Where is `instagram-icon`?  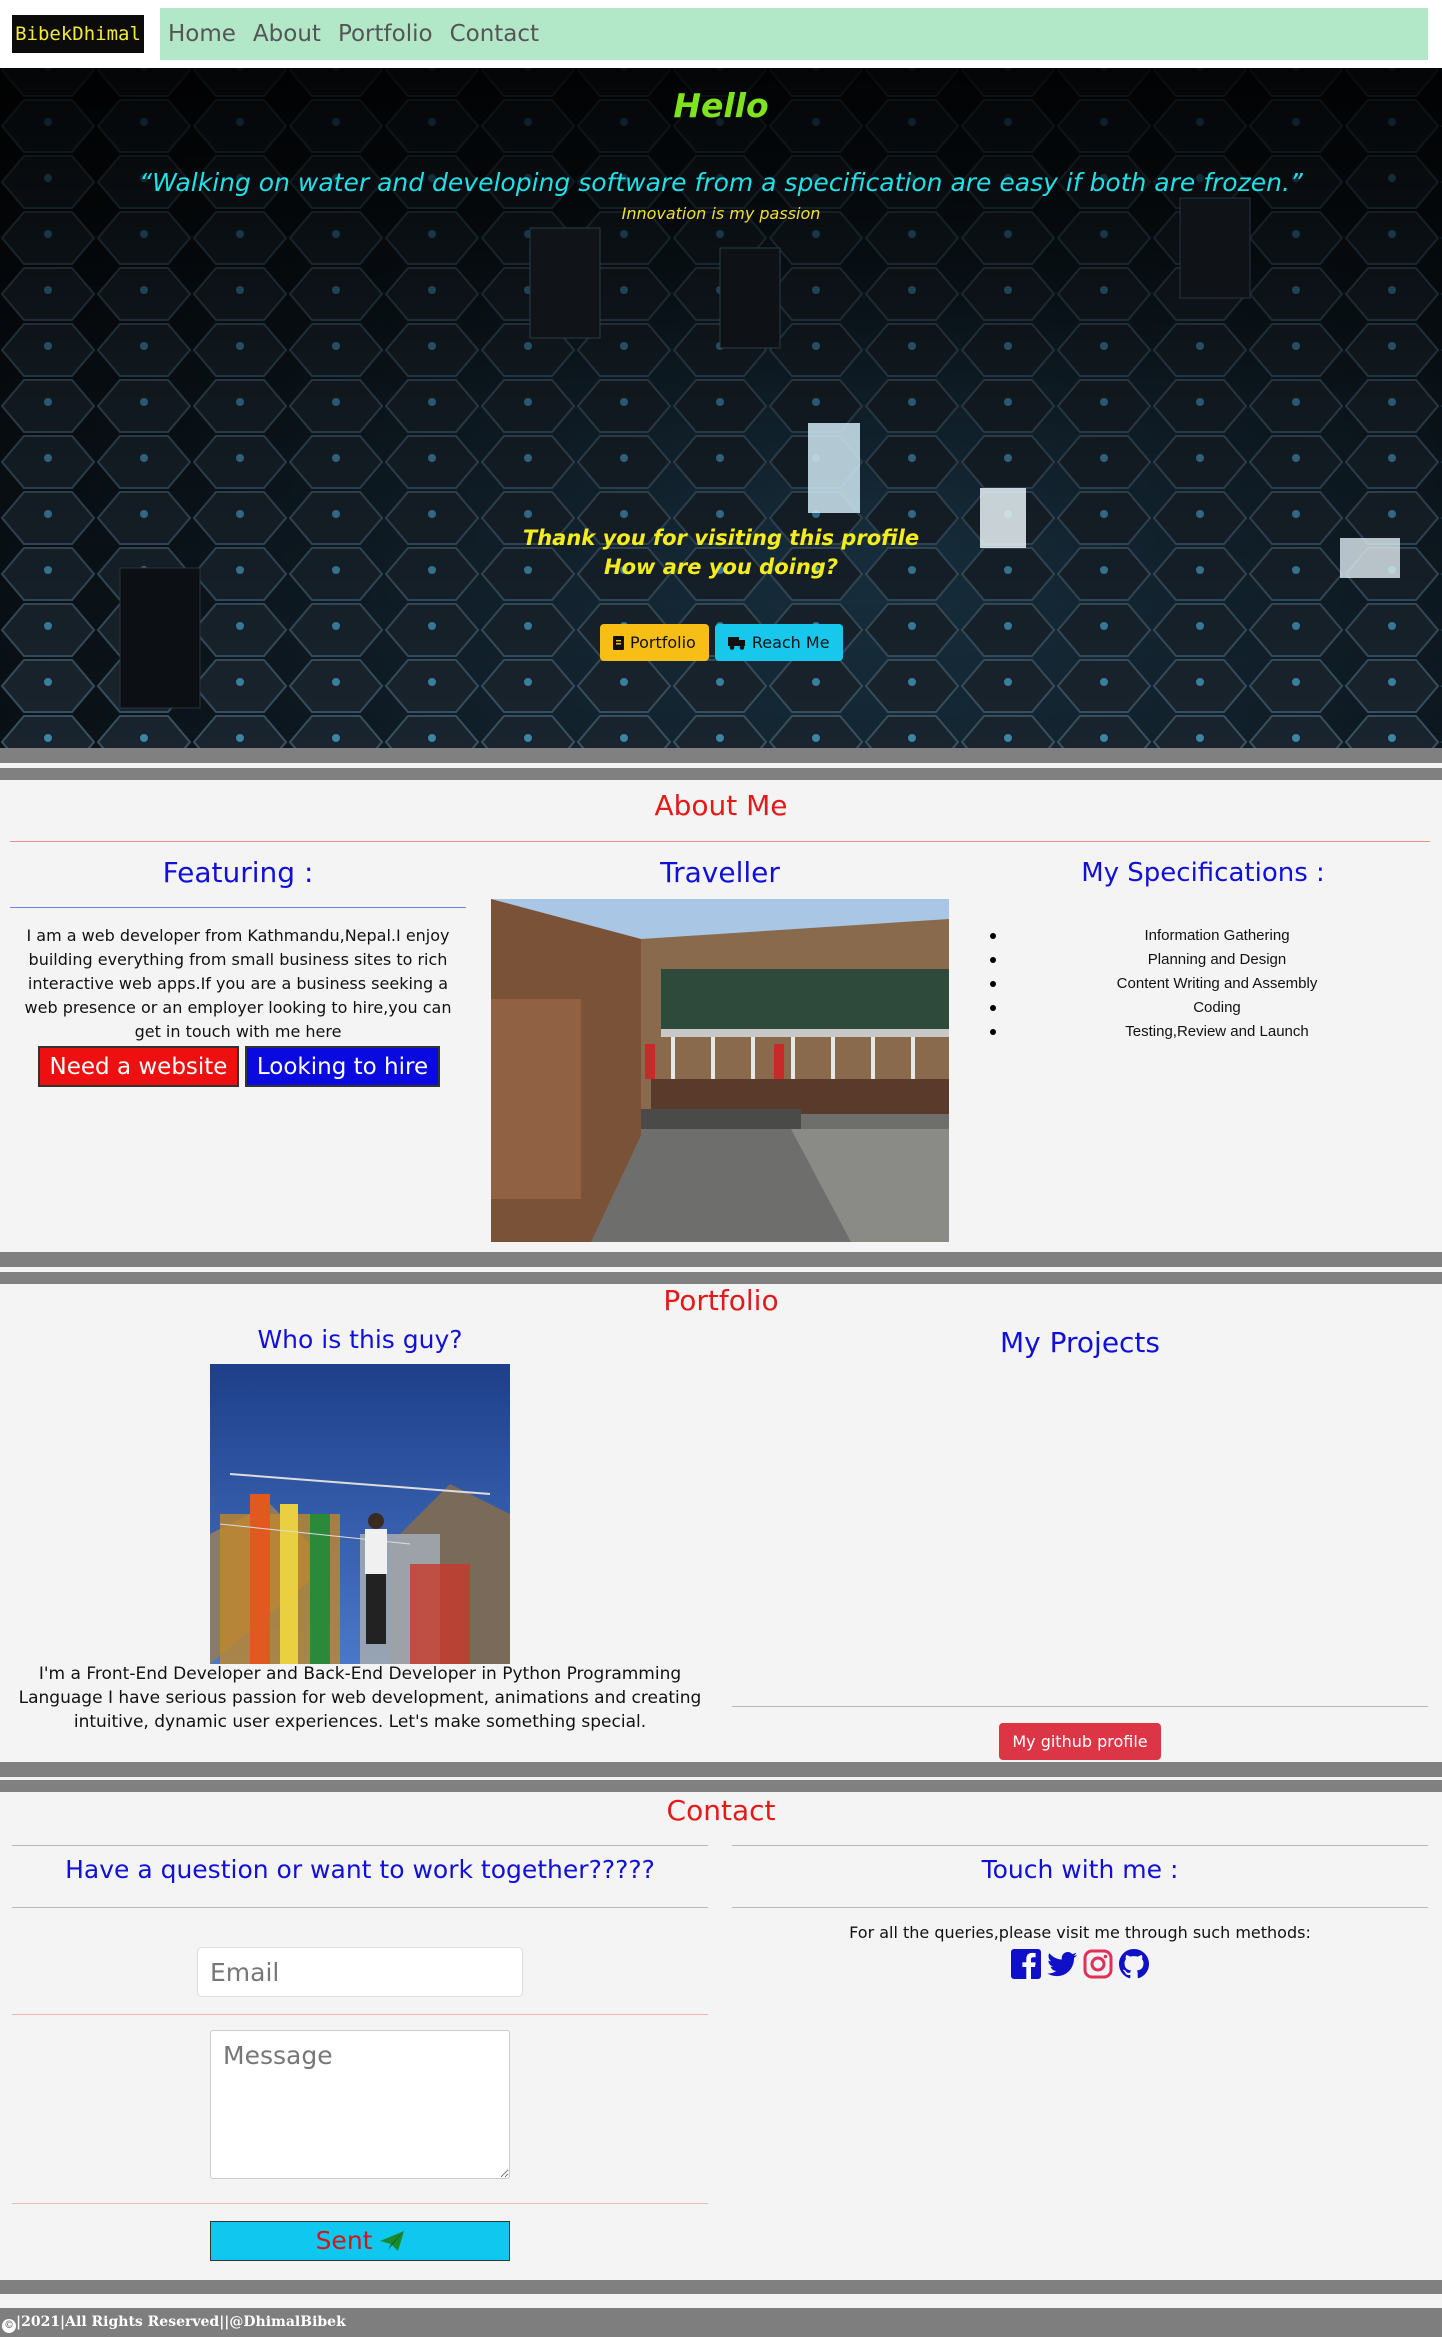
instagram-icon is located at coordinates (1098, 1964).